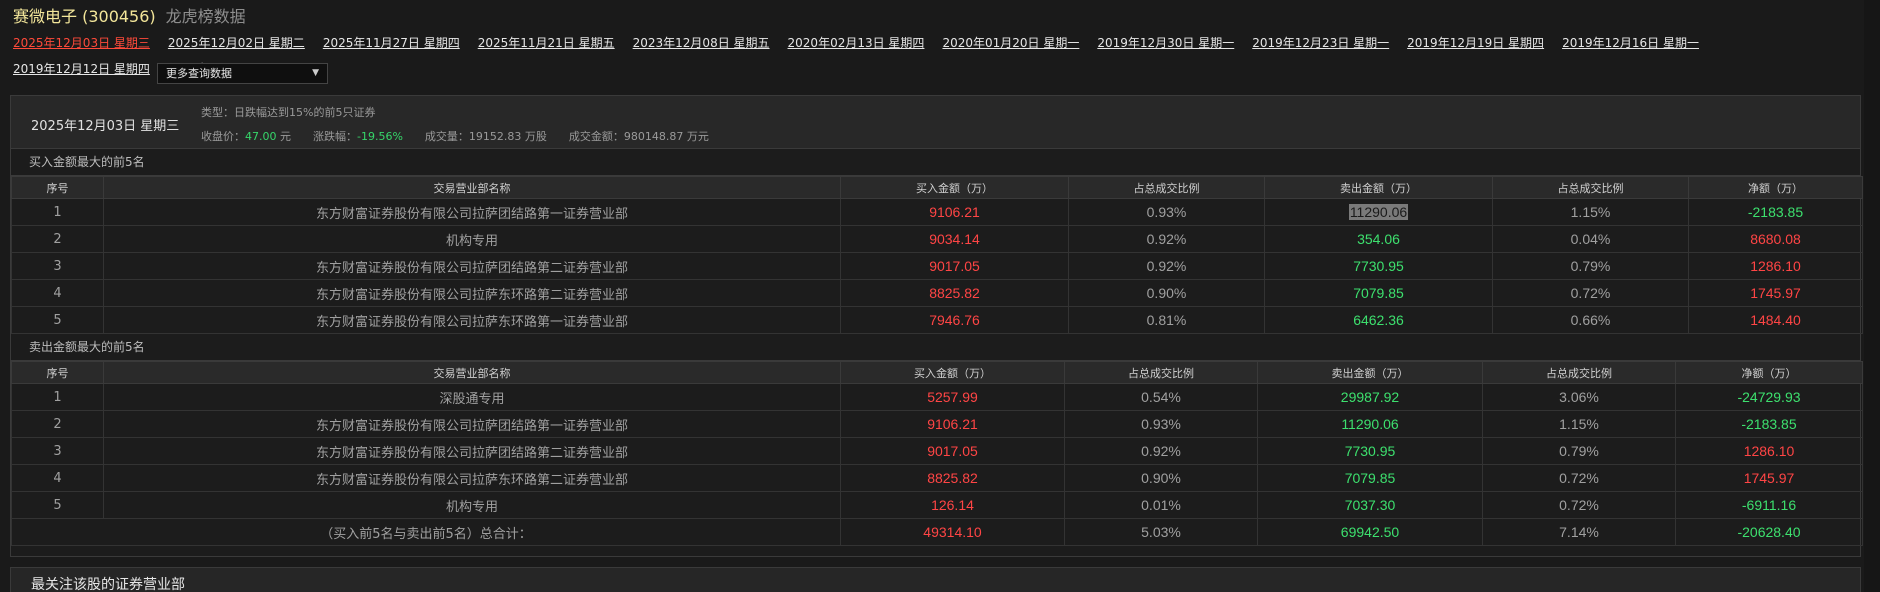  I want to click on column-header: 序号, so click(57, 187).